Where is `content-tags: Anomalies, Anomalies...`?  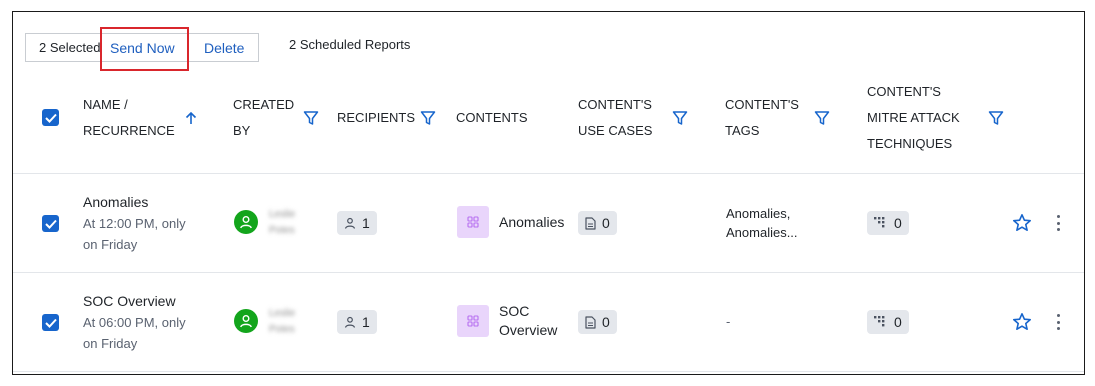
content-tags: Anomalies, Anomalies... is located at coordinates (762, 223).